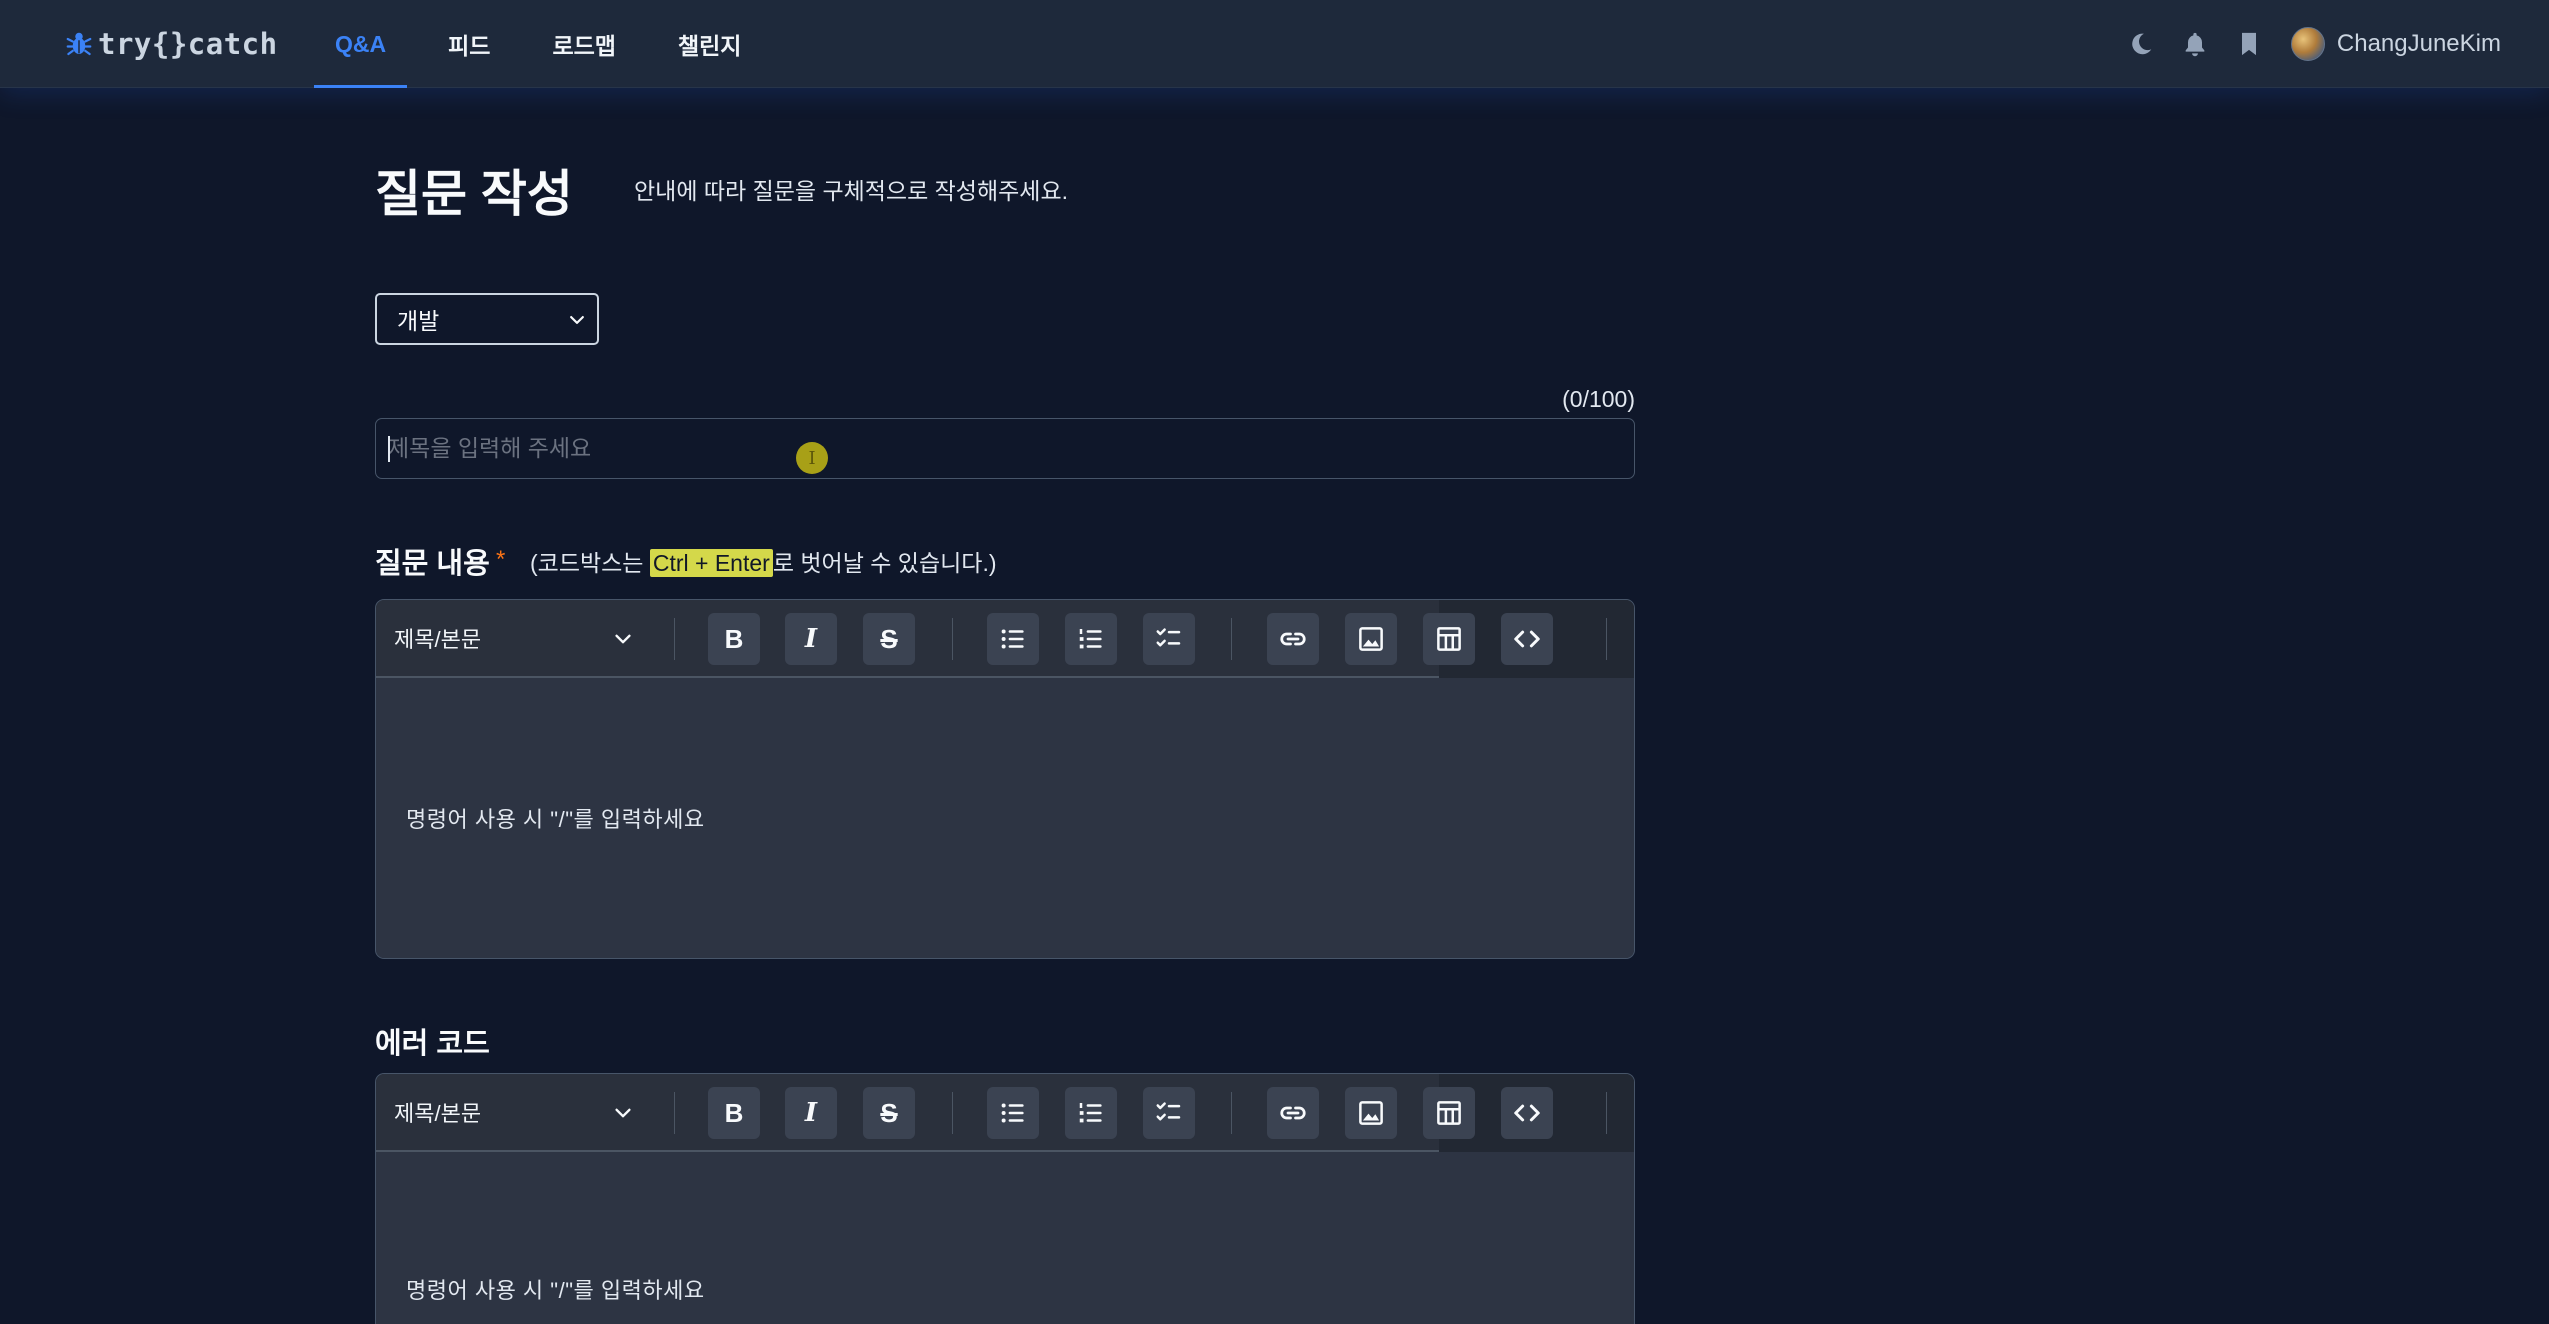 Image resolution: width=2549 pixels, height=1324 pixels. I want to click on hint-text-before: (코드박스는, so click(590, 563).